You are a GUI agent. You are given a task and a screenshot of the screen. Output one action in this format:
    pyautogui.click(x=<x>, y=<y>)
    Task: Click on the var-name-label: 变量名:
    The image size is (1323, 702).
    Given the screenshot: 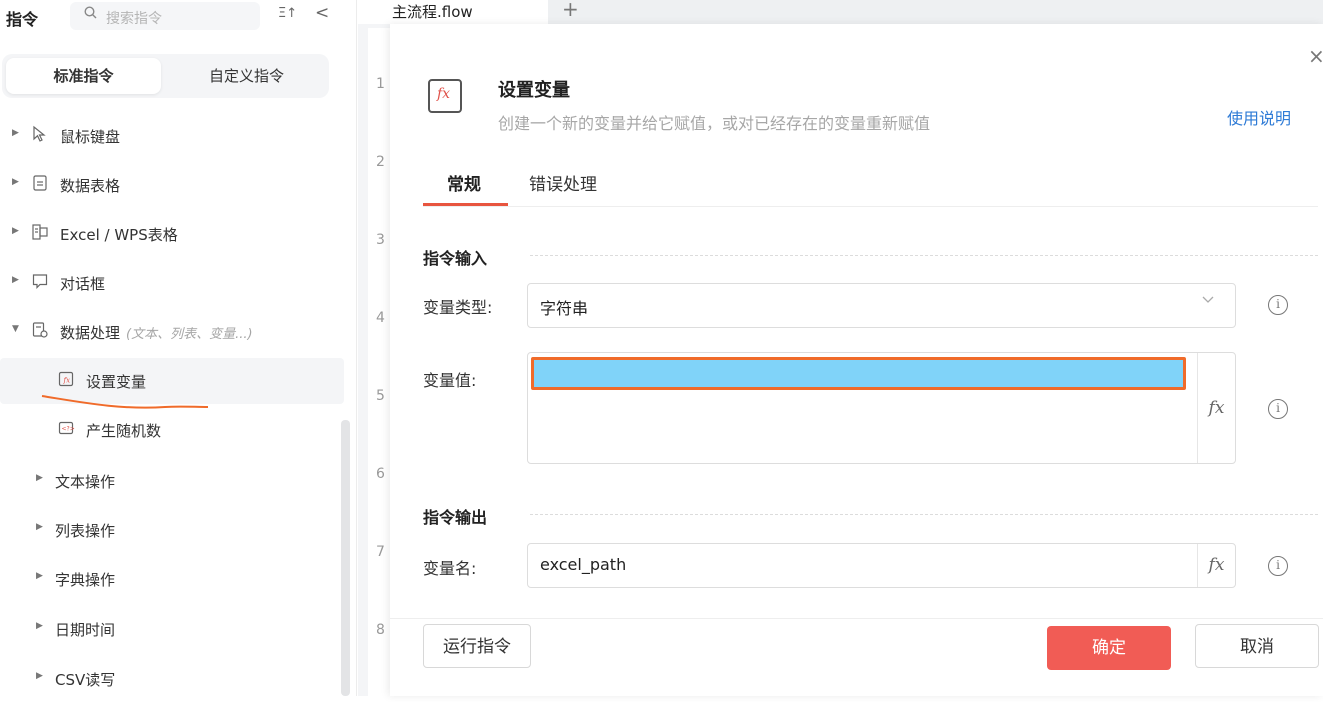 What is the action you would take?
    pyautogui.click(x=450, y=568)
    